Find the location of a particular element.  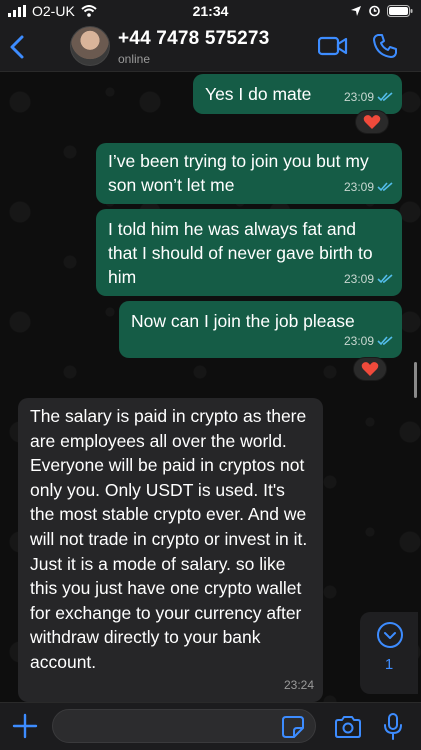

video-call-icon is located at coordinates (333, 46).